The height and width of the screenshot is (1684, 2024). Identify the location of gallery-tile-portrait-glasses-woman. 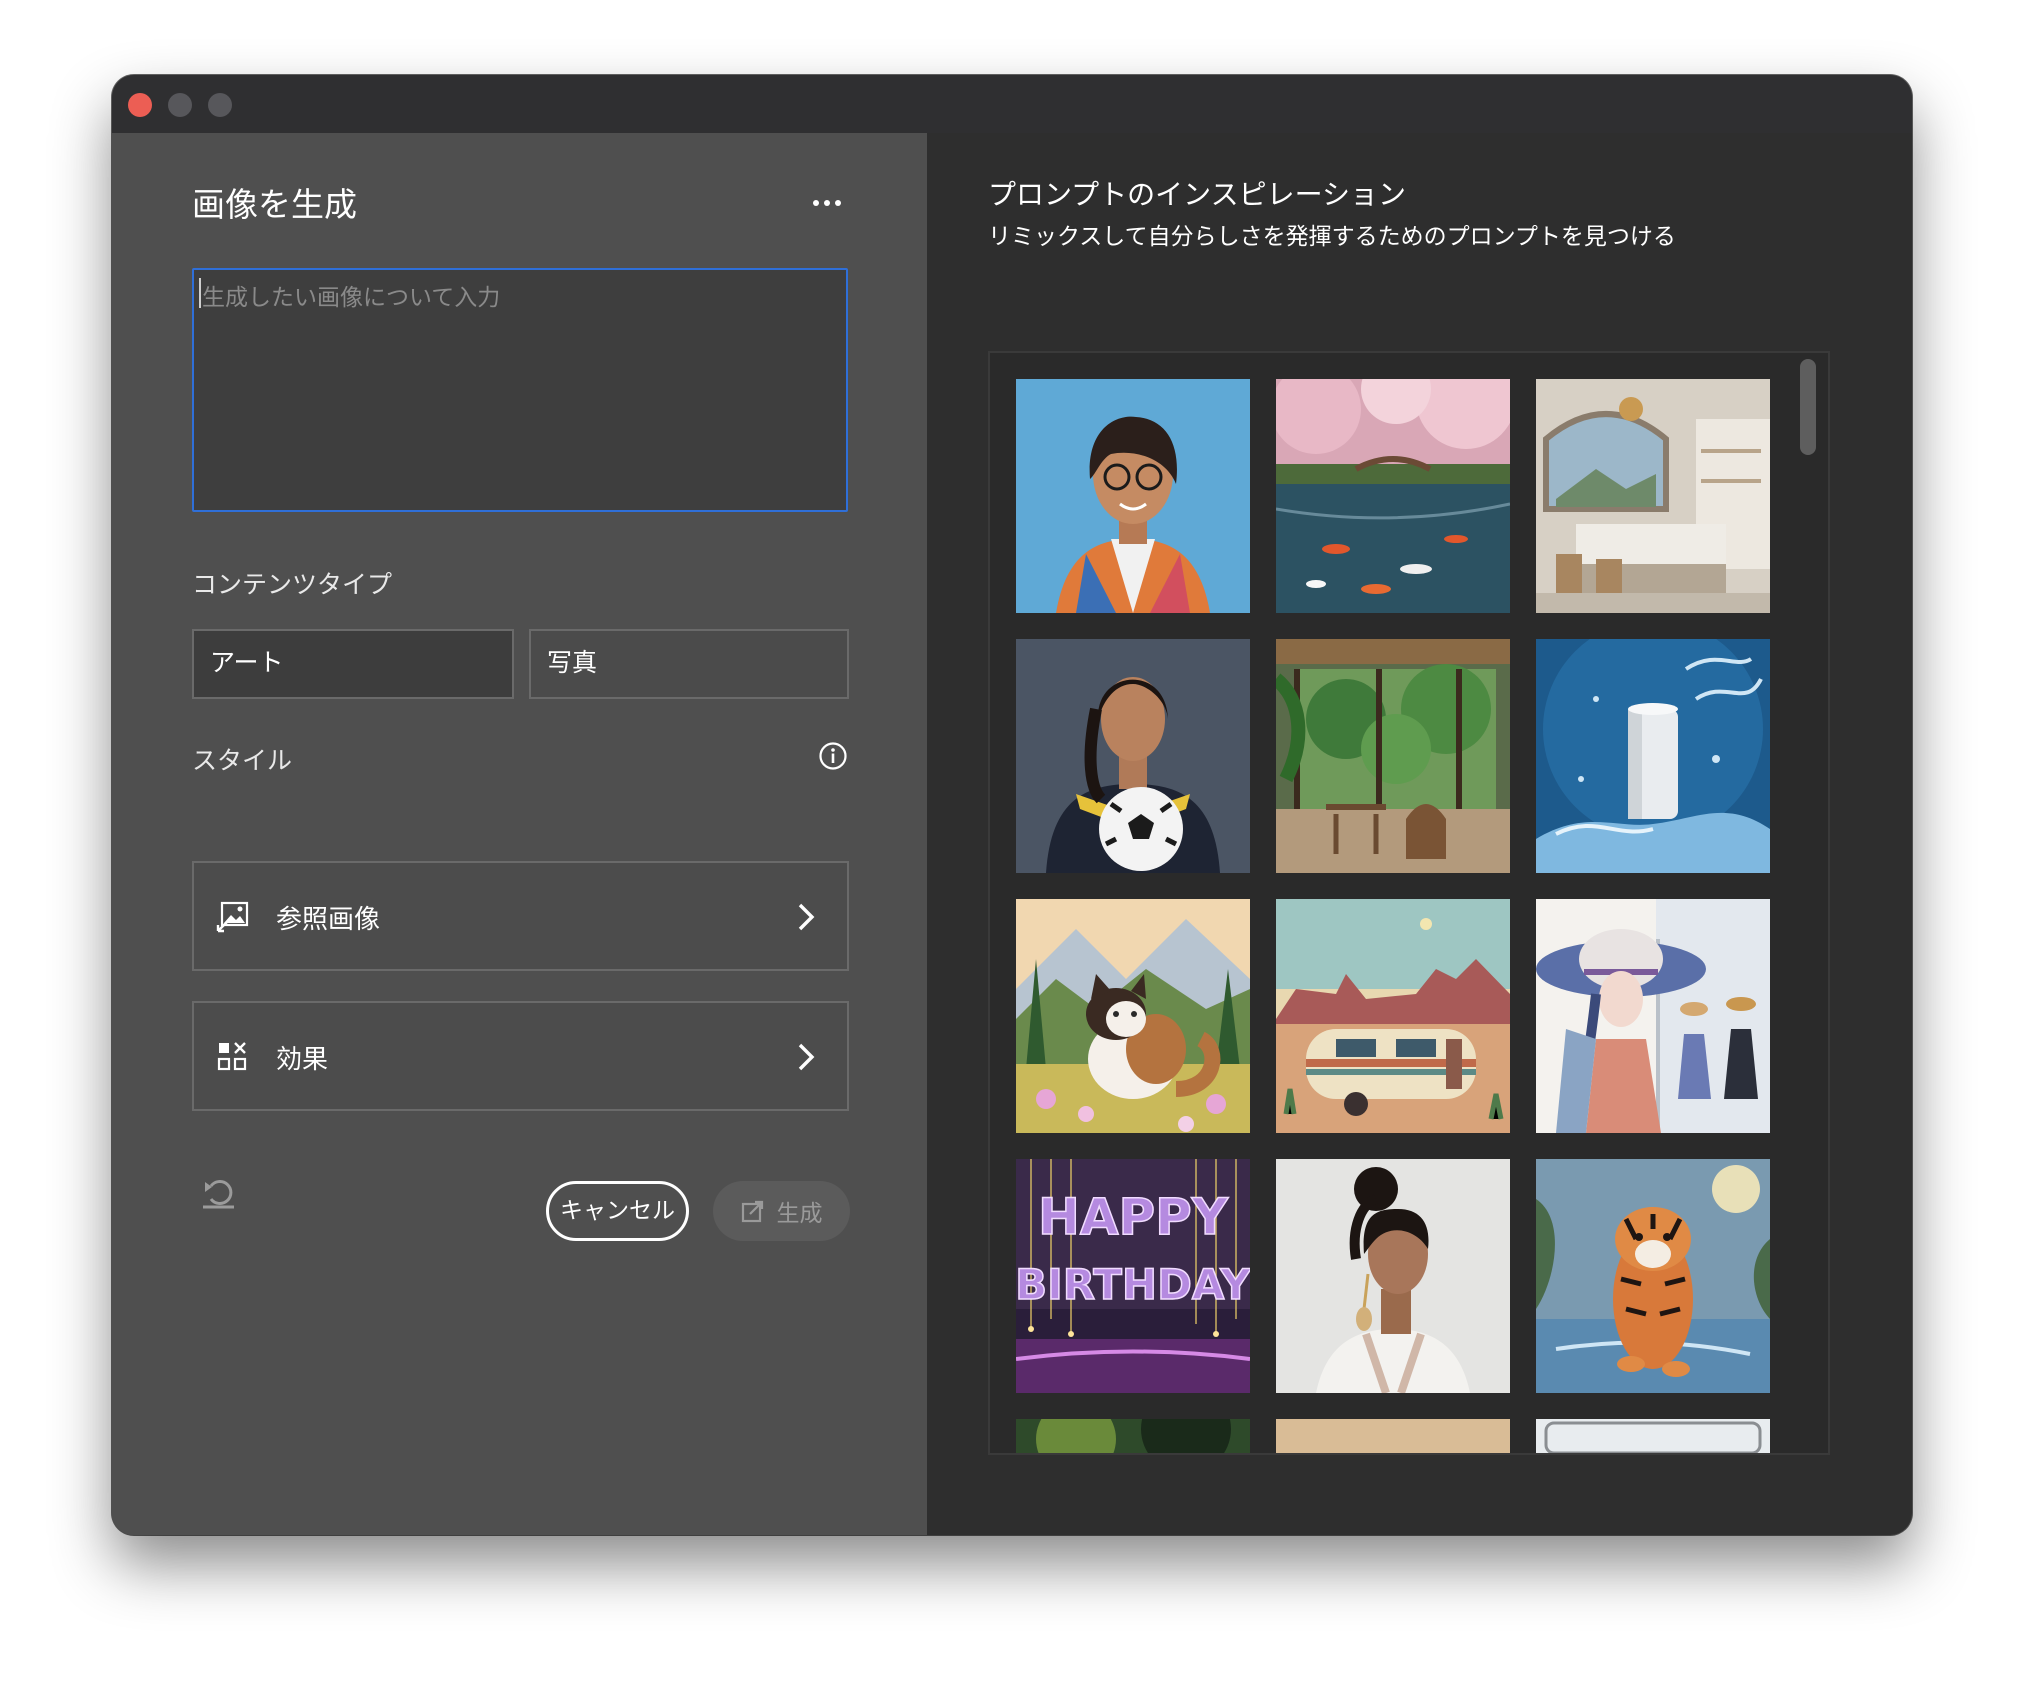
(1133, 496).